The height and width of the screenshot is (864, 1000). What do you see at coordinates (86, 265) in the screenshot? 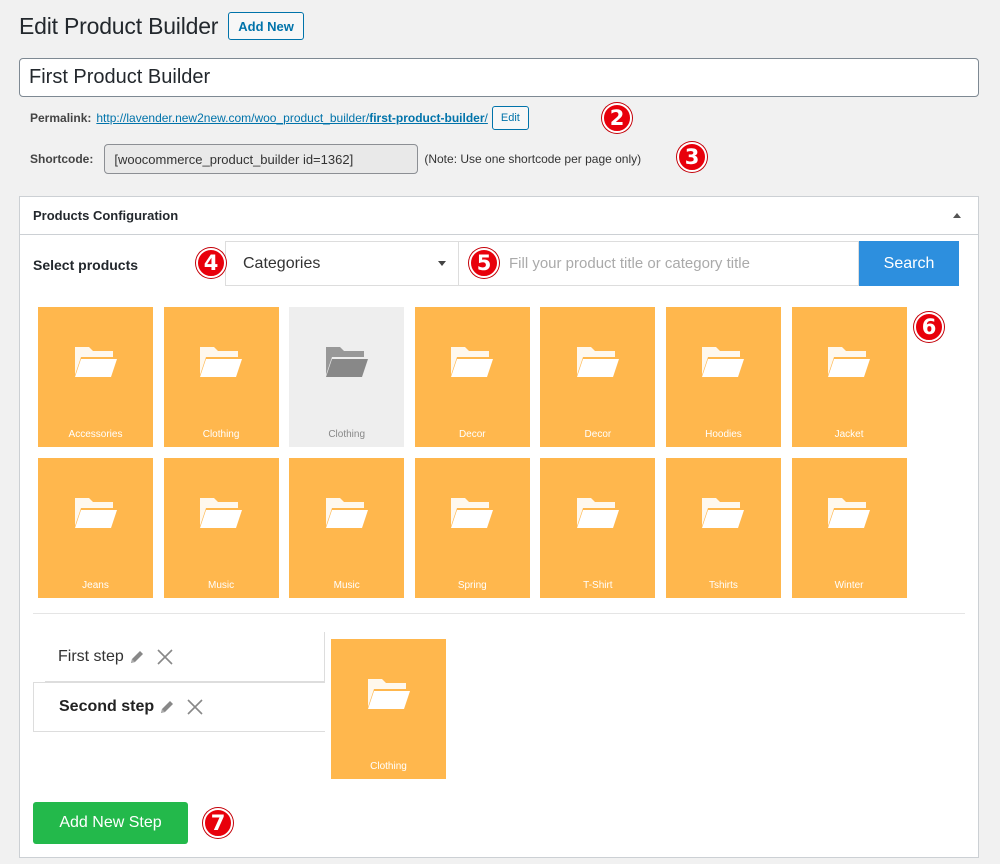
I see `select-products-label: Select products` at bounding box center [86, 265].